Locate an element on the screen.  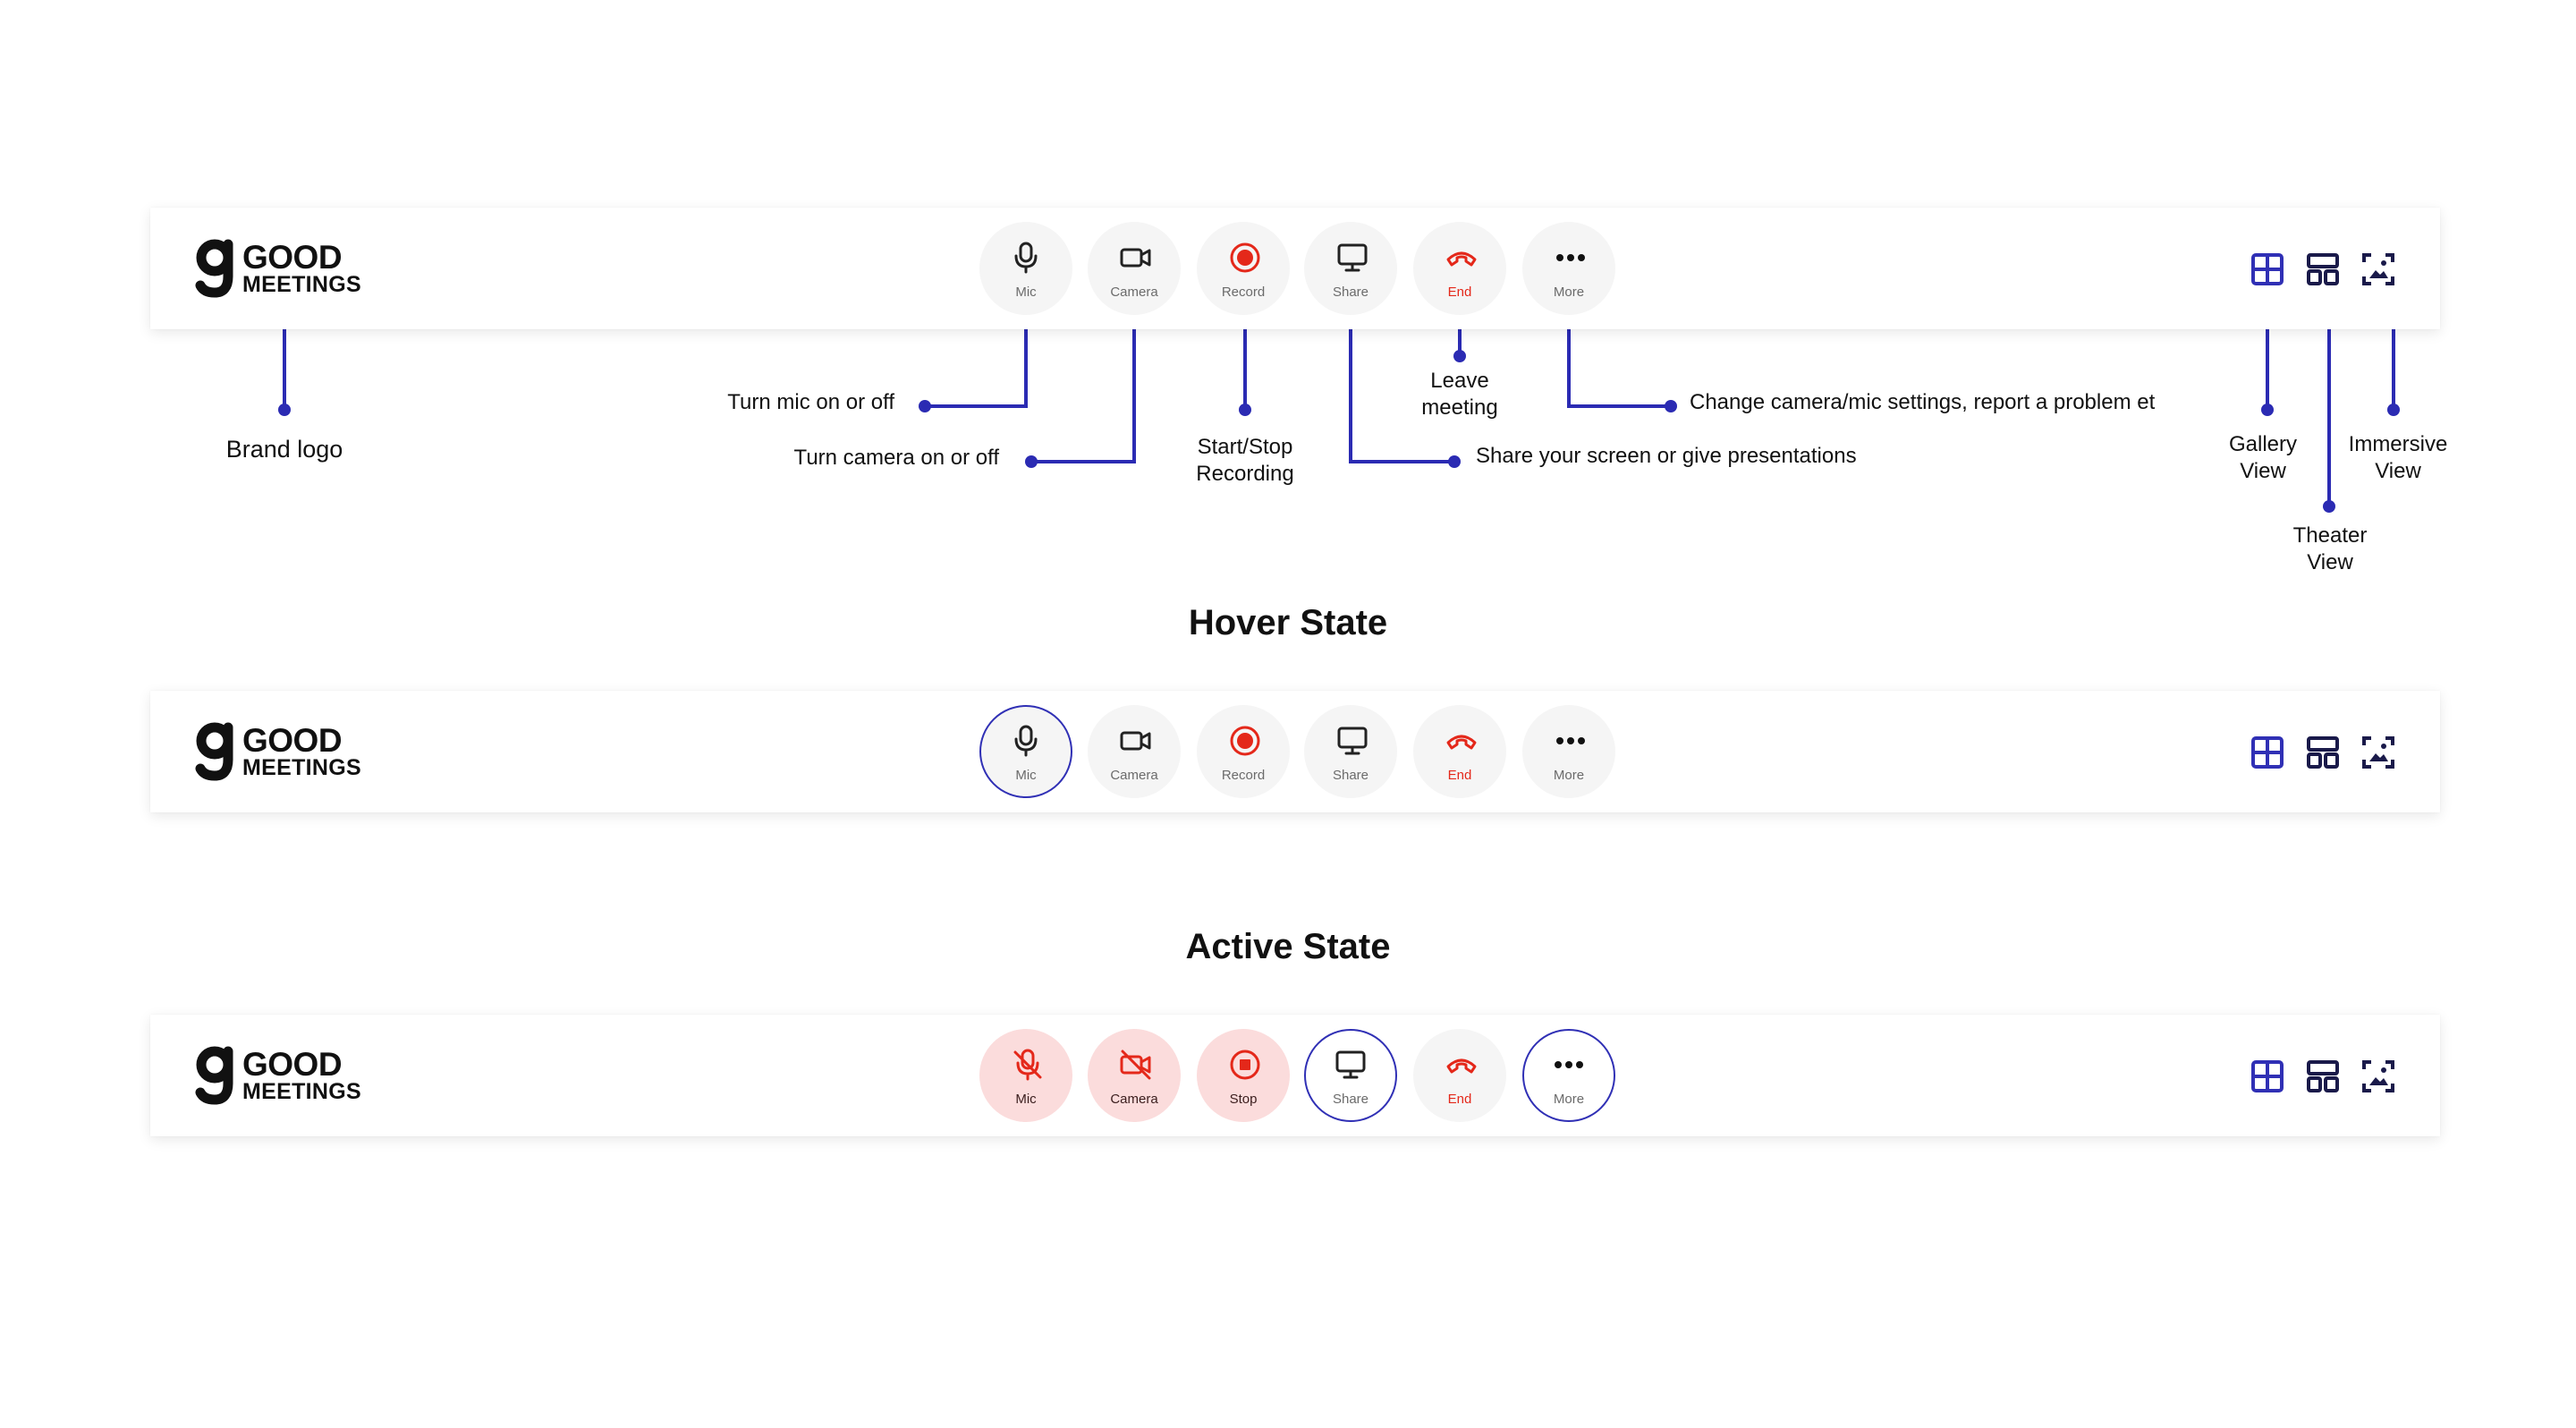
annotation-camera: Turn camera on or off is located at coordinates (896, 458).